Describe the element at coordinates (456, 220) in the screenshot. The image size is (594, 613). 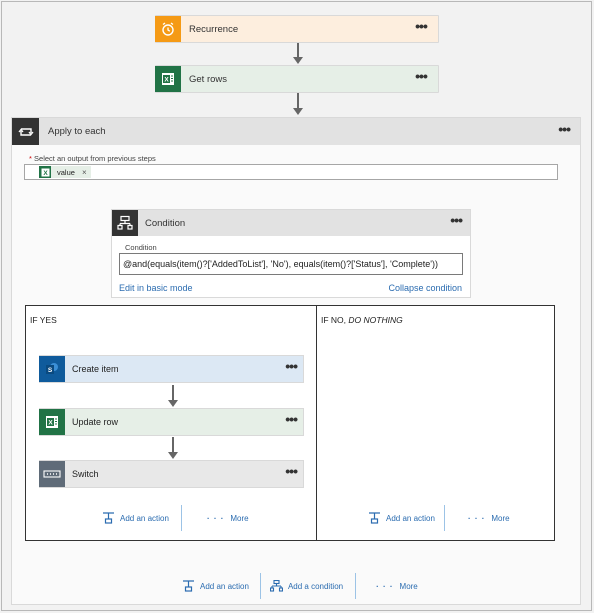
I see `condition-more-button: •••` at that location.